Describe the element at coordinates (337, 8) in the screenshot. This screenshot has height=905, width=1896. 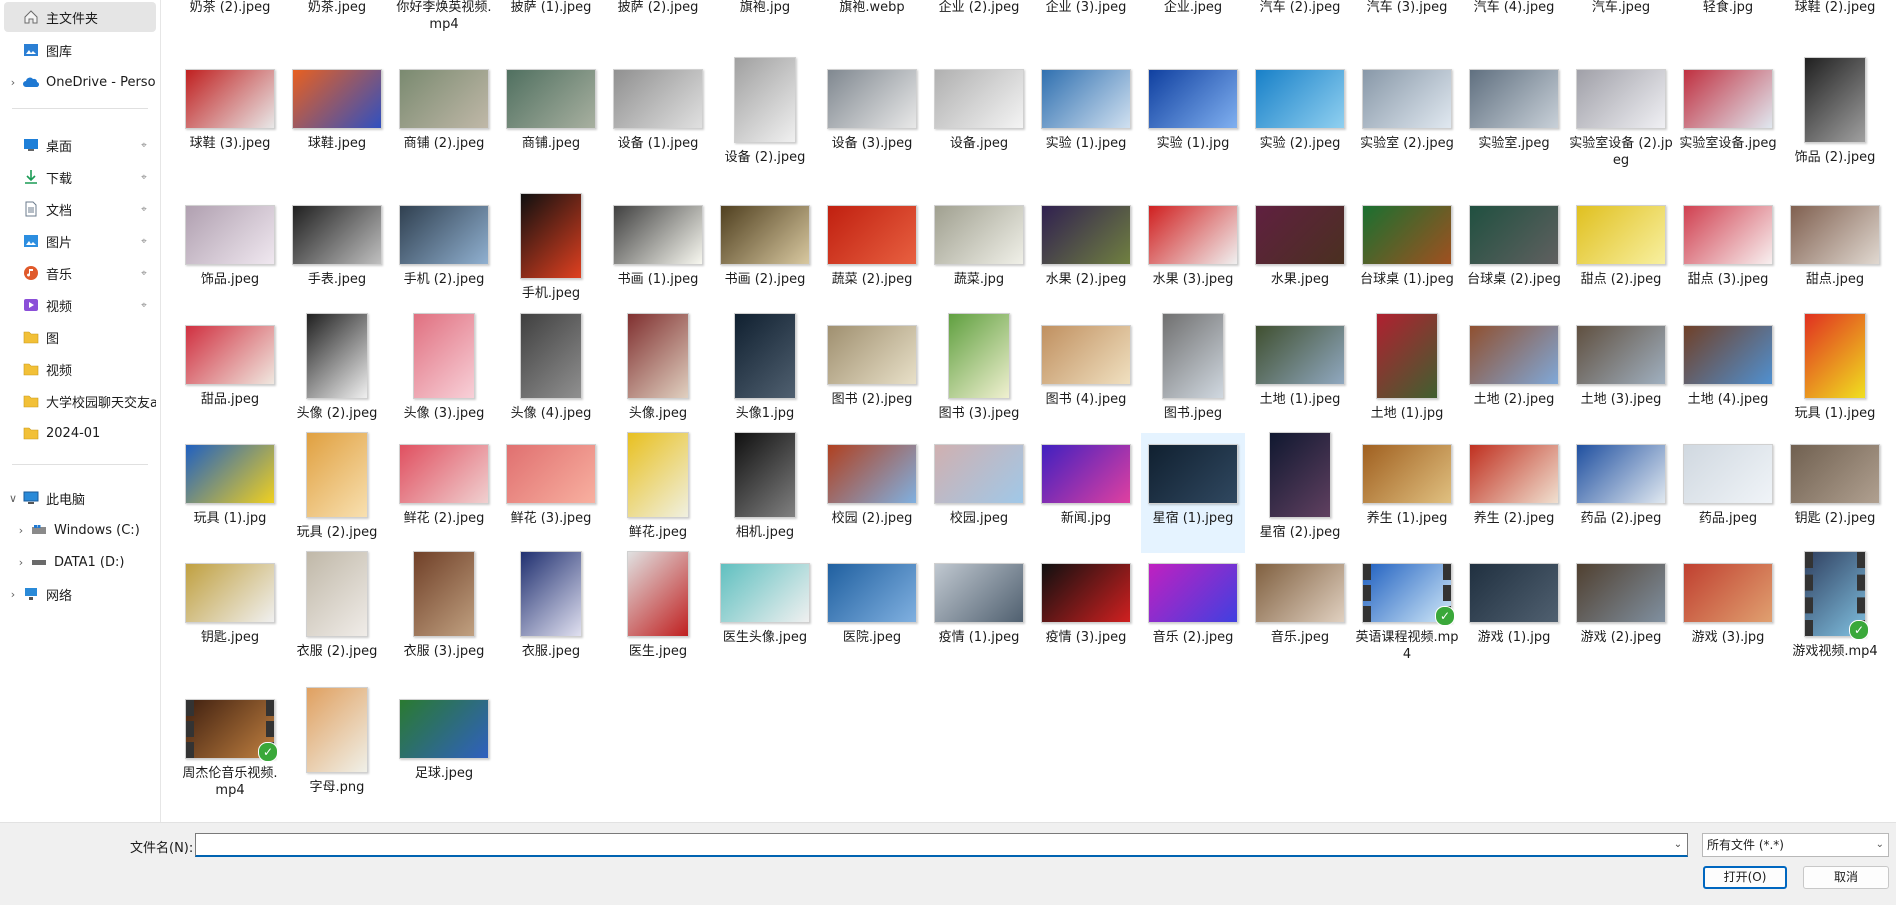
I see `file-item: 奶茶.jpeg` at that location.